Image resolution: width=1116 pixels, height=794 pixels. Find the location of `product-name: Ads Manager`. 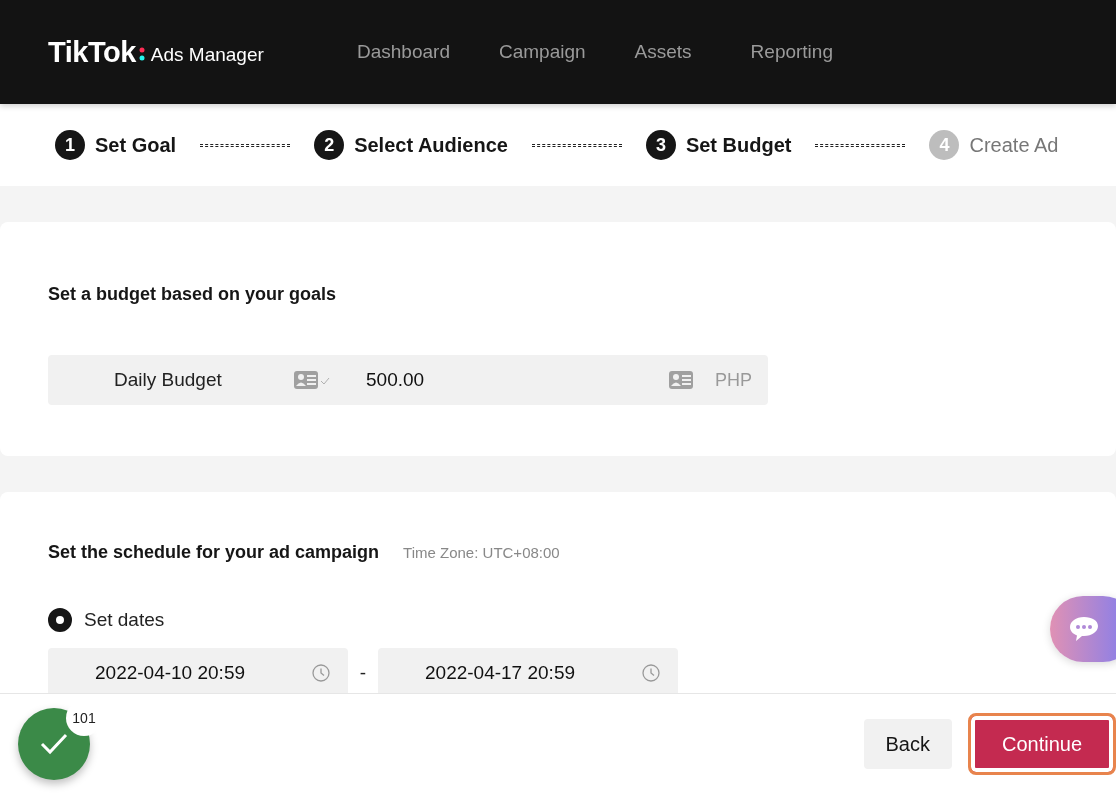

product-name: Ads Manager is located at coordinates (207, 55).